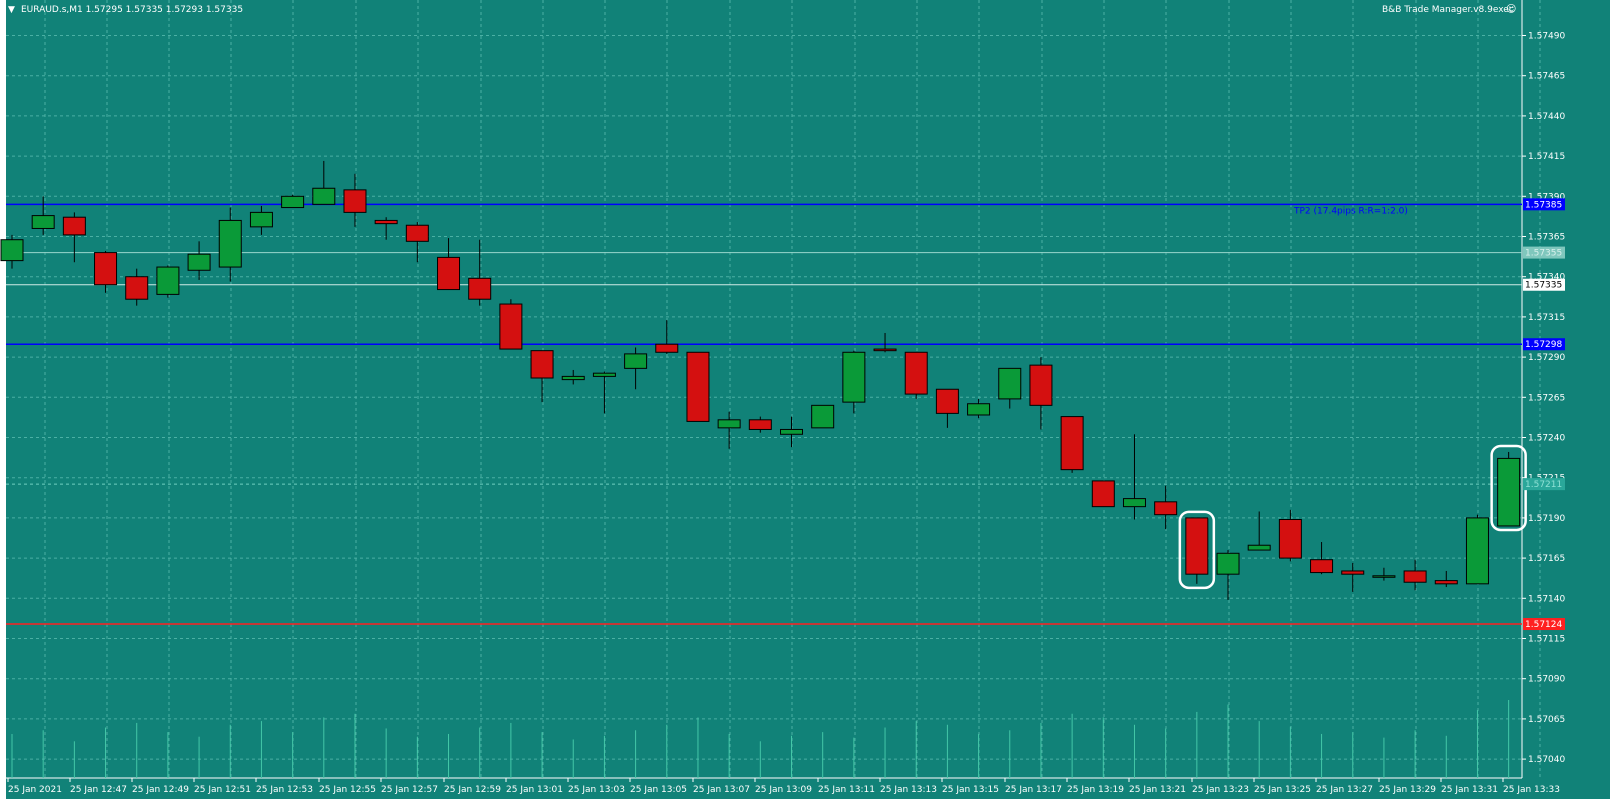  I want to click on price-tick-label: 1.57465, so click(1546, 77).